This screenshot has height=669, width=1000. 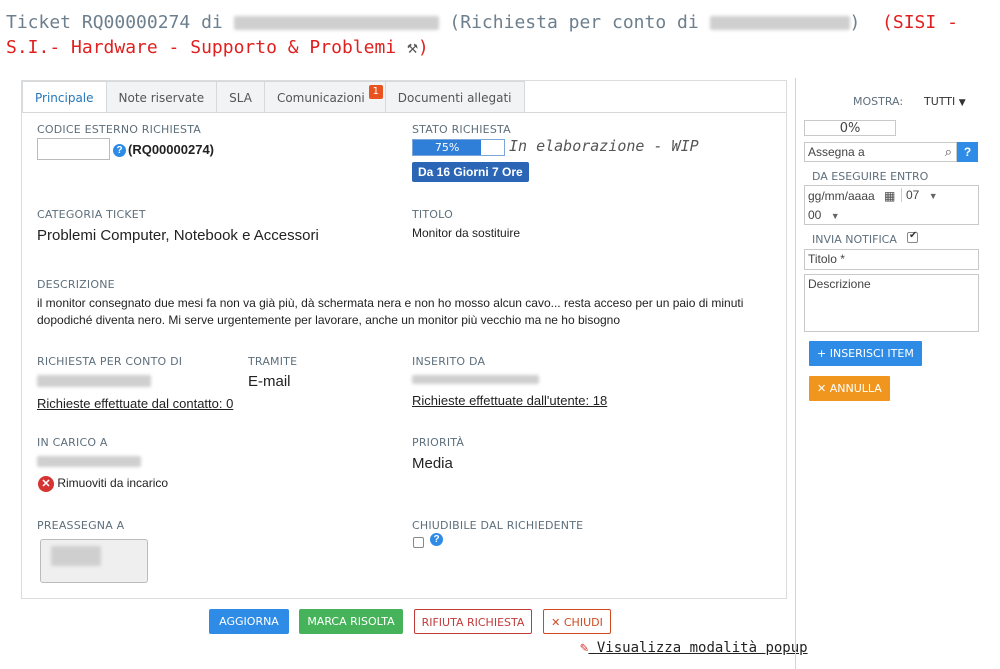 I want to click on calendar-icon: ▦, so click(x=890, y=196).